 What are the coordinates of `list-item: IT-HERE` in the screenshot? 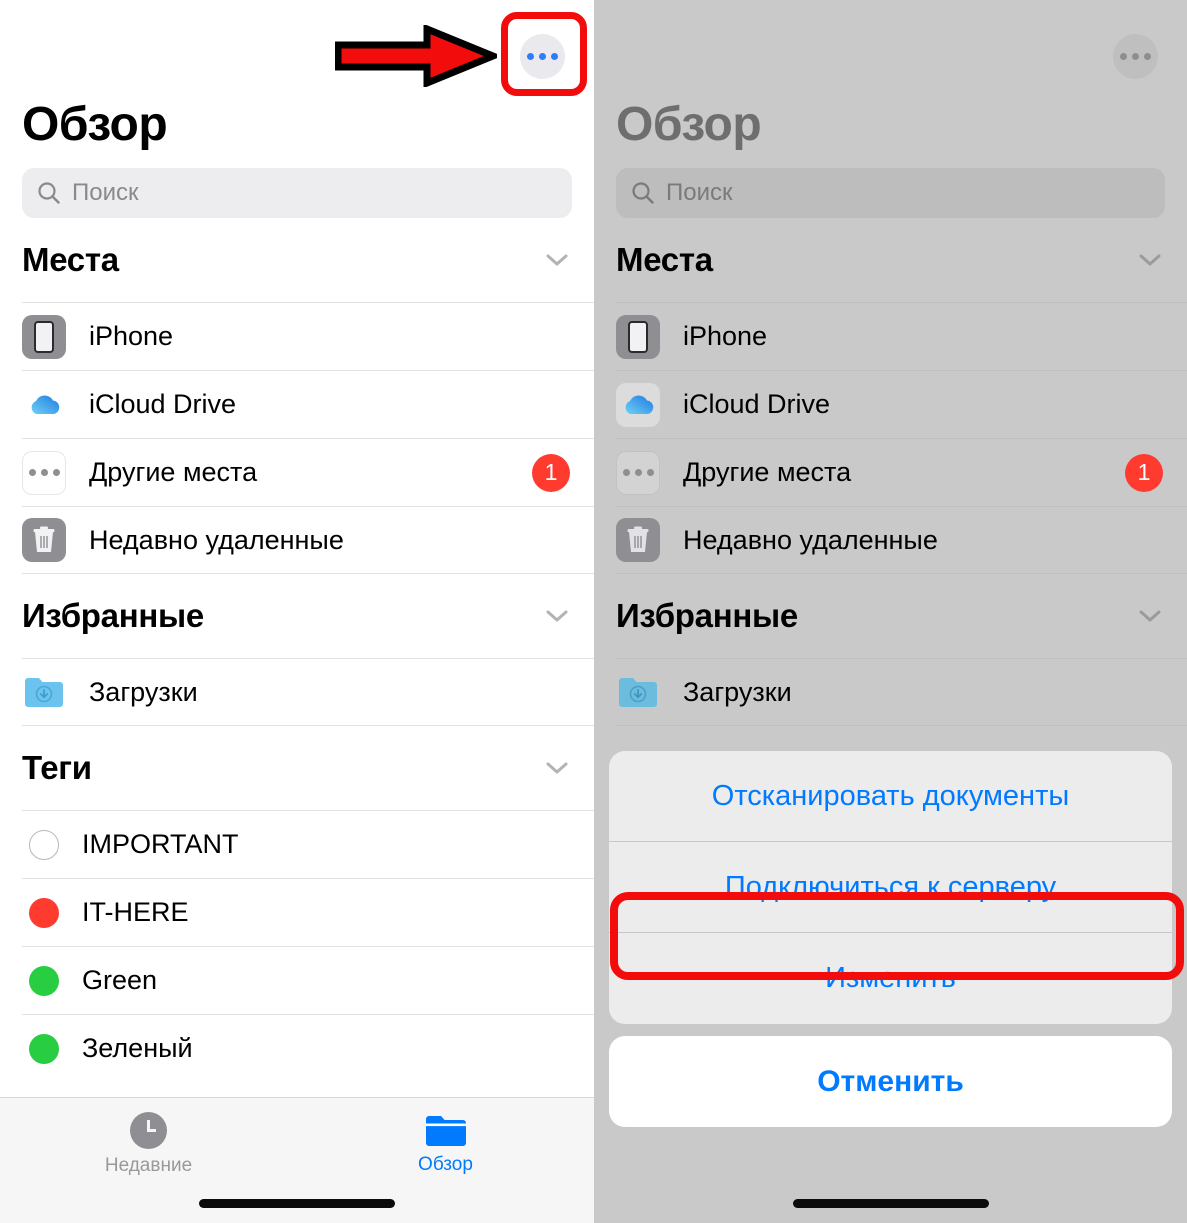 It's located at (308, 912).